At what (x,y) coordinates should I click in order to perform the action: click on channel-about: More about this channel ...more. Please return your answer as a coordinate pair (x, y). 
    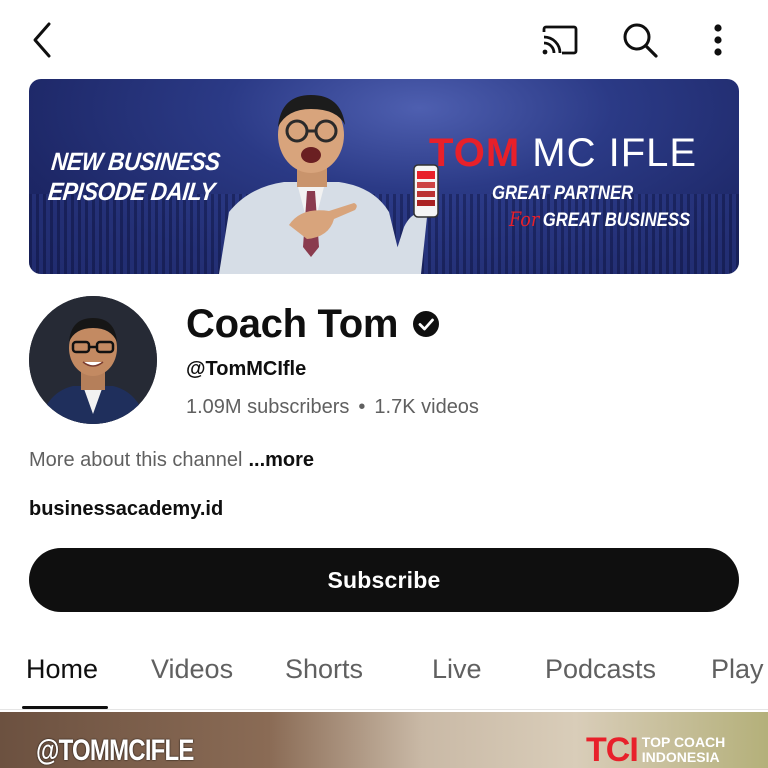
    Looking at the image, I should click on (171, 460).